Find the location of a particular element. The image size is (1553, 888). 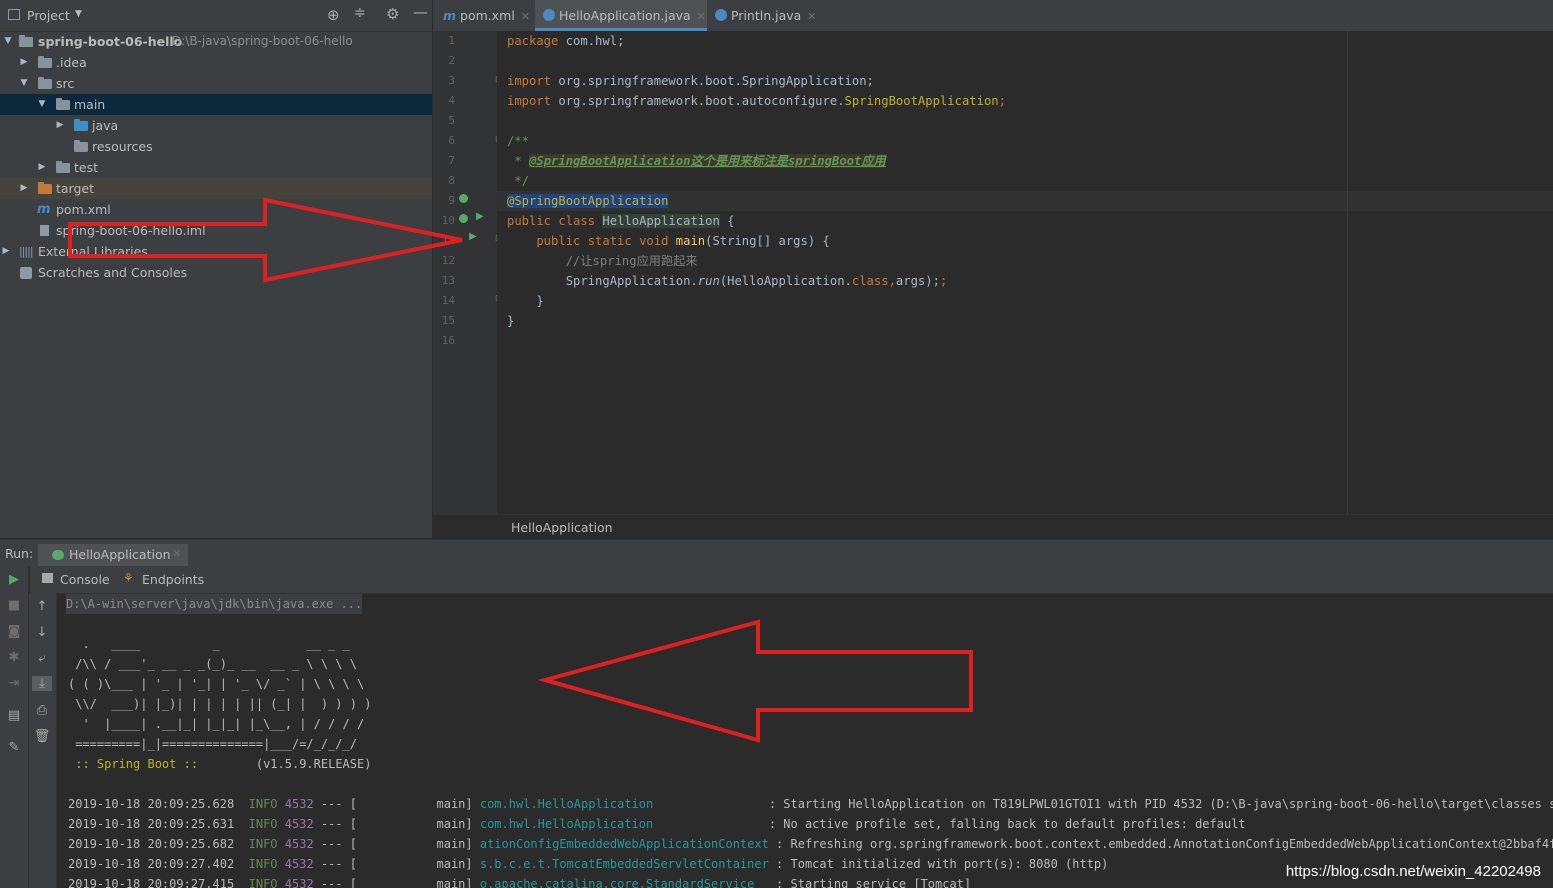

debug-icon: ✱ is located at coordinates (14, 657).